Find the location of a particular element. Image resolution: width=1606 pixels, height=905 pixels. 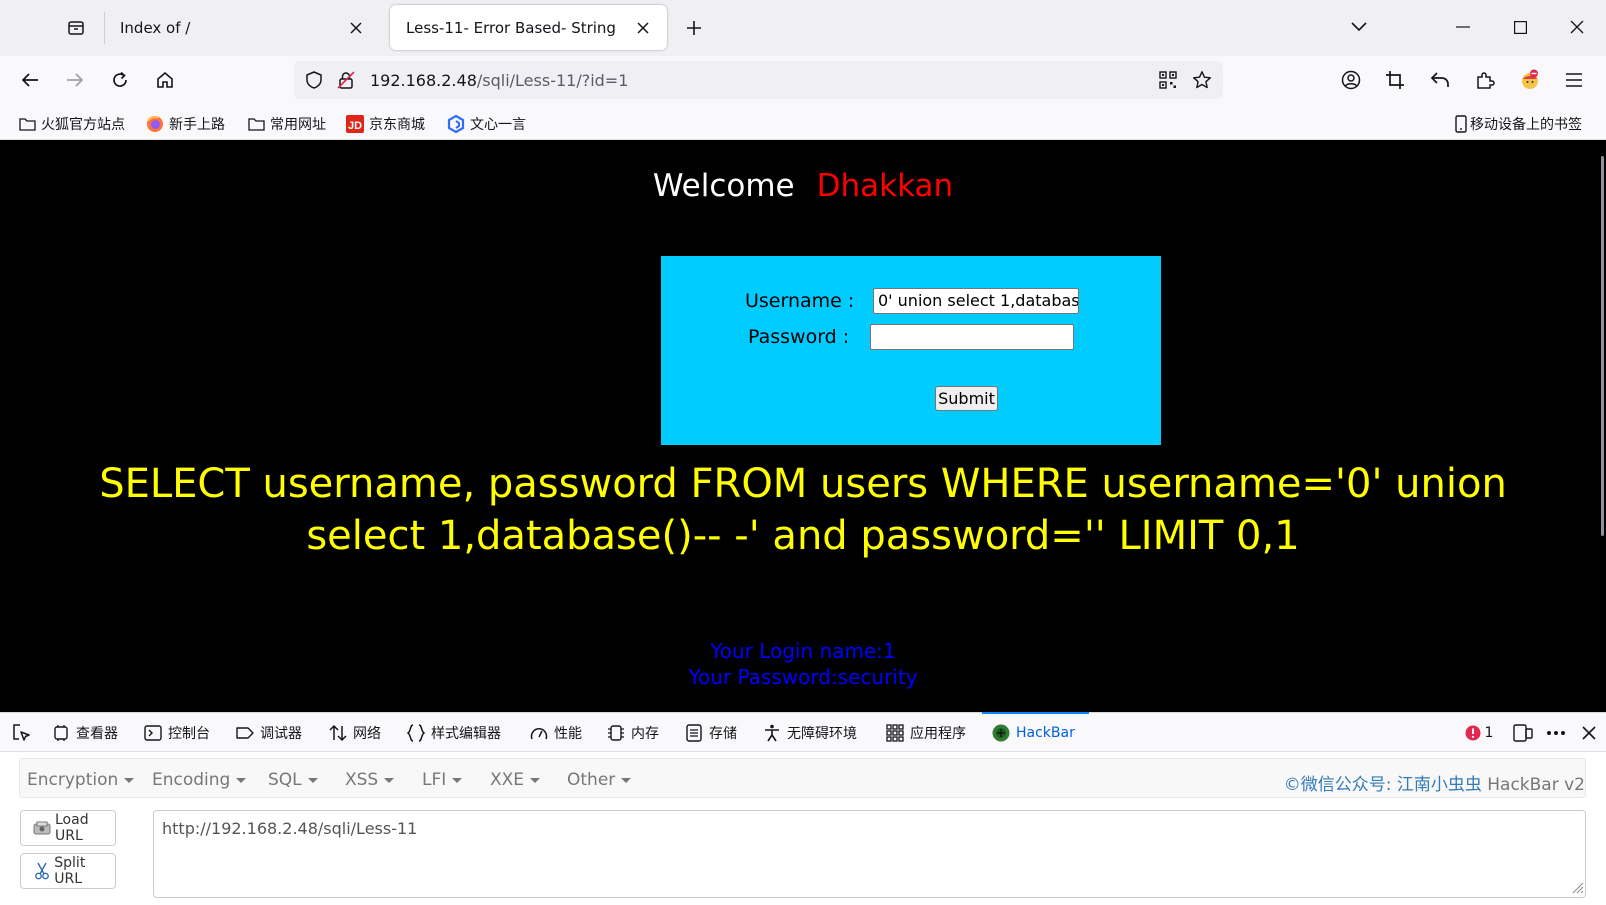

load-url-button: Load URL is located at coordinates (68, 828).